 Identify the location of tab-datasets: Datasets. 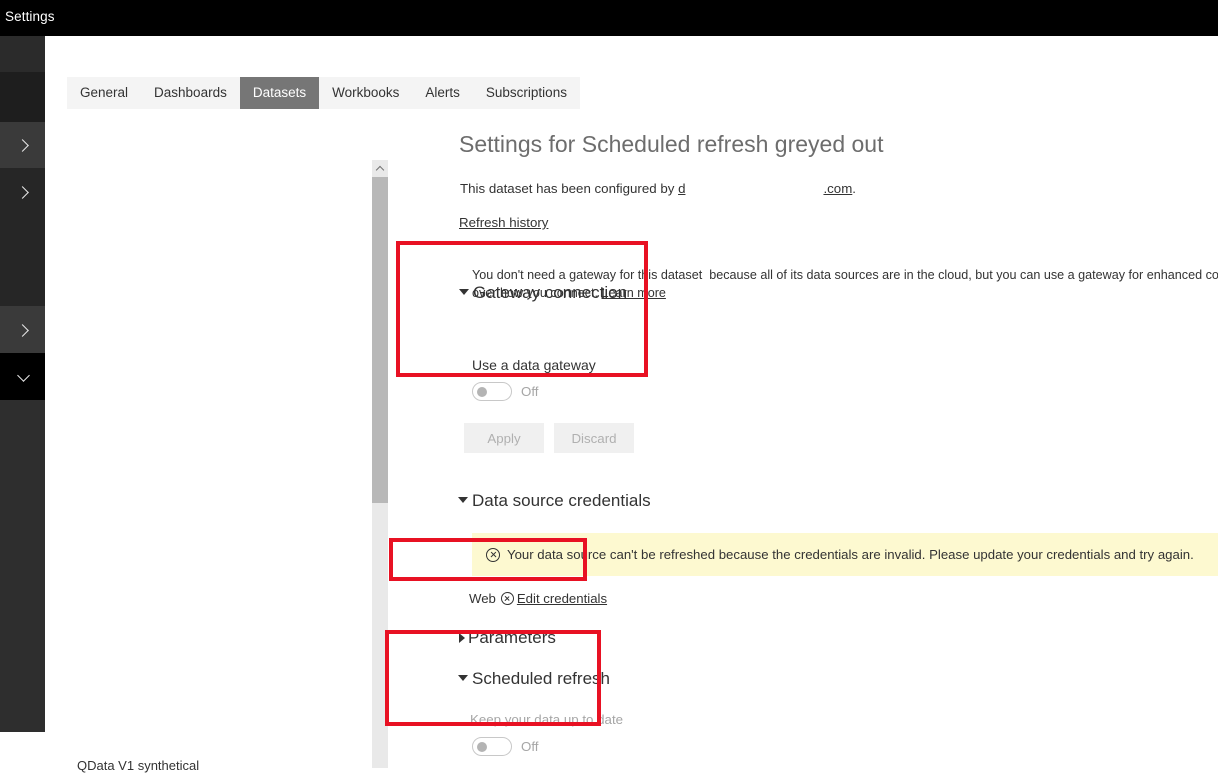
(279, 93).